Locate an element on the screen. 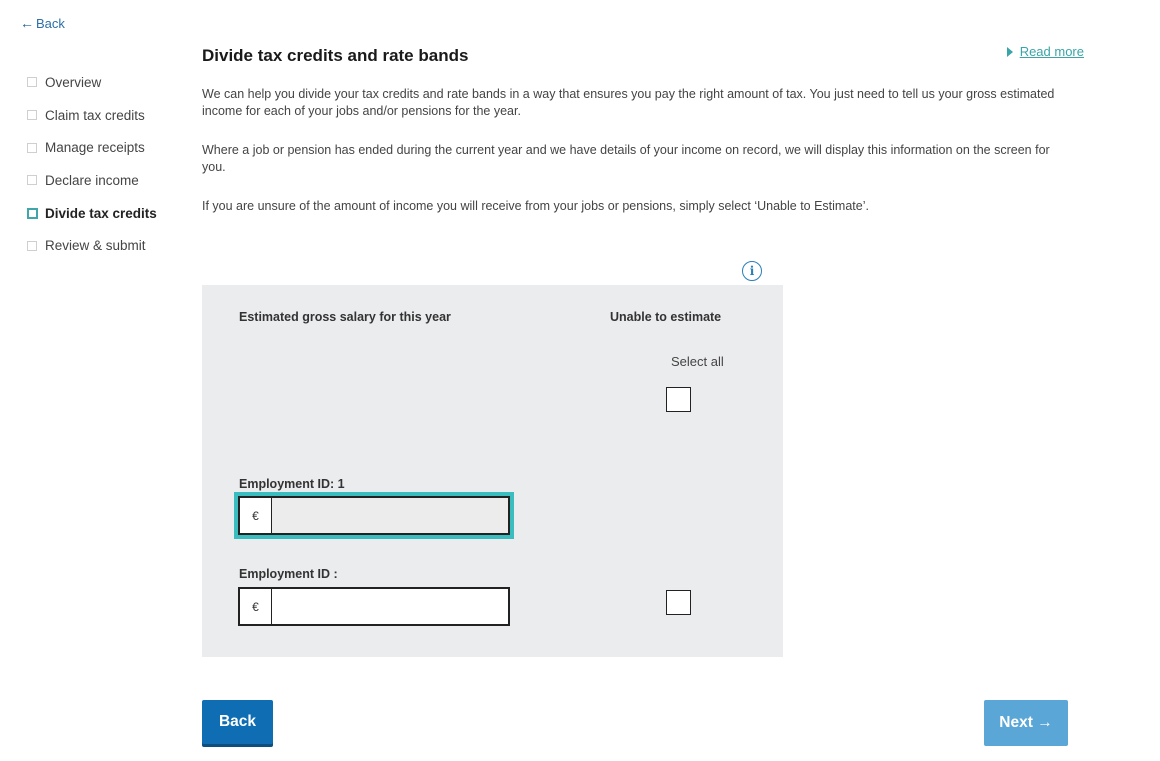  sidebar-item-label: Manage receipts is located at coordinates (95, 148).